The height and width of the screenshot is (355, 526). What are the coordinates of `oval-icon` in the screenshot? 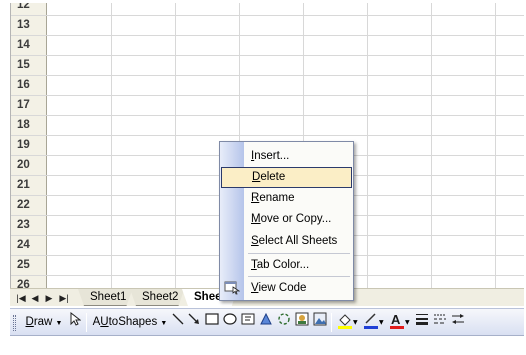 It's located at (230, 322).